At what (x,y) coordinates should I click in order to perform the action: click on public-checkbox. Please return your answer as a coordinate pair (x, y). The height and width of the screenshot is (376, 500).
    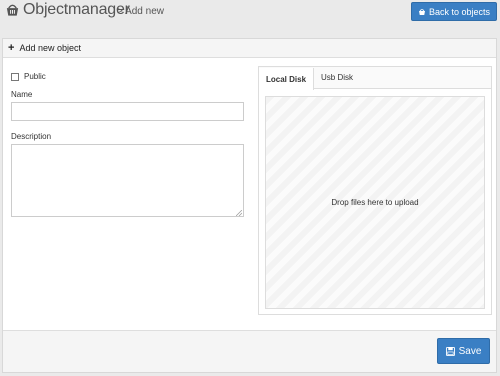
    Looking at the image, I should click on (15, 76).